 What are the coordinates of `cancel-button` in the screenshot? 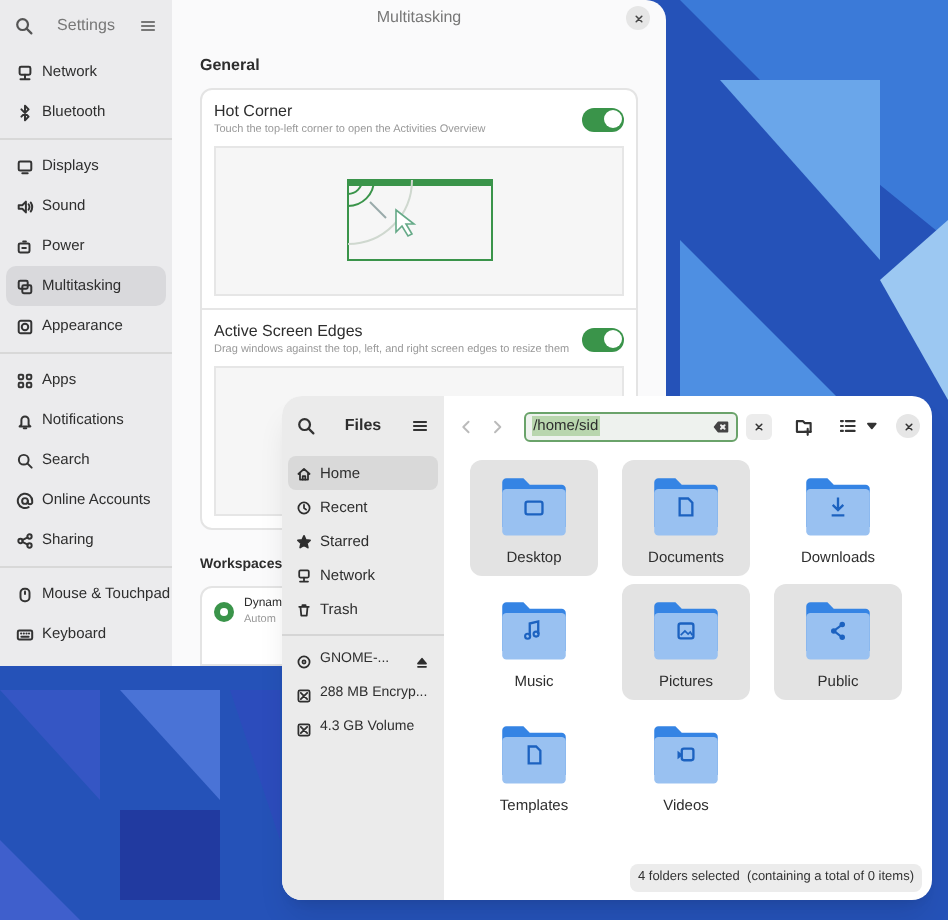 It's located at (759, 426).